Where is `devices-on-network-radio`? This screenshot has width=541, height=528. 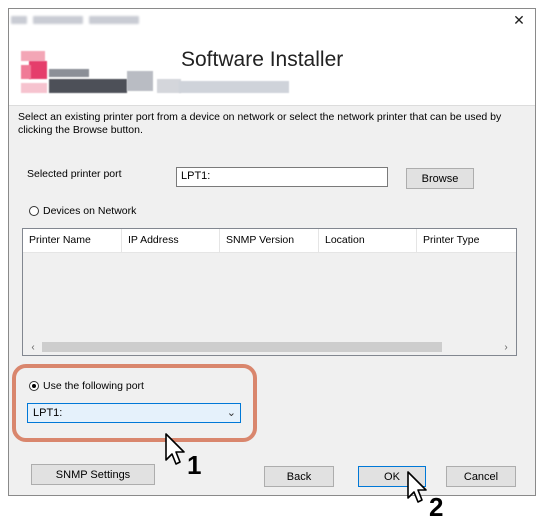 devices-on-network-radio is located at coordinates (34, 211).